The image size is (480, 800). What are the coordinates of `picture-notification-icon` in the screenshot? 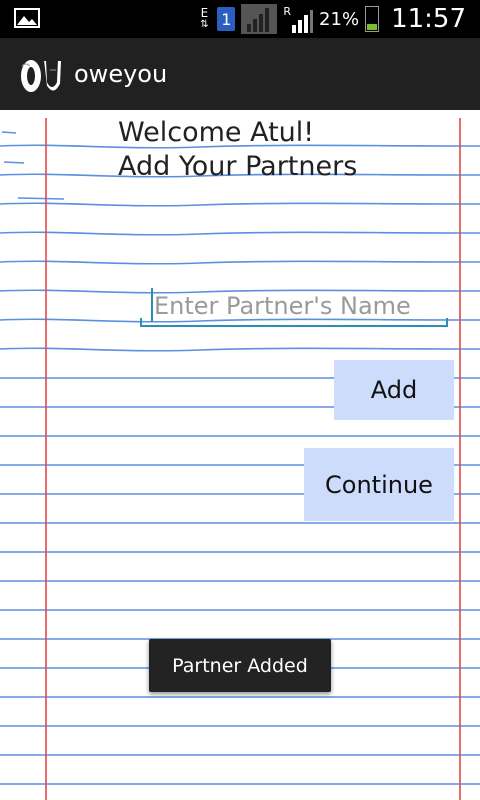 It's located at (27, 18).